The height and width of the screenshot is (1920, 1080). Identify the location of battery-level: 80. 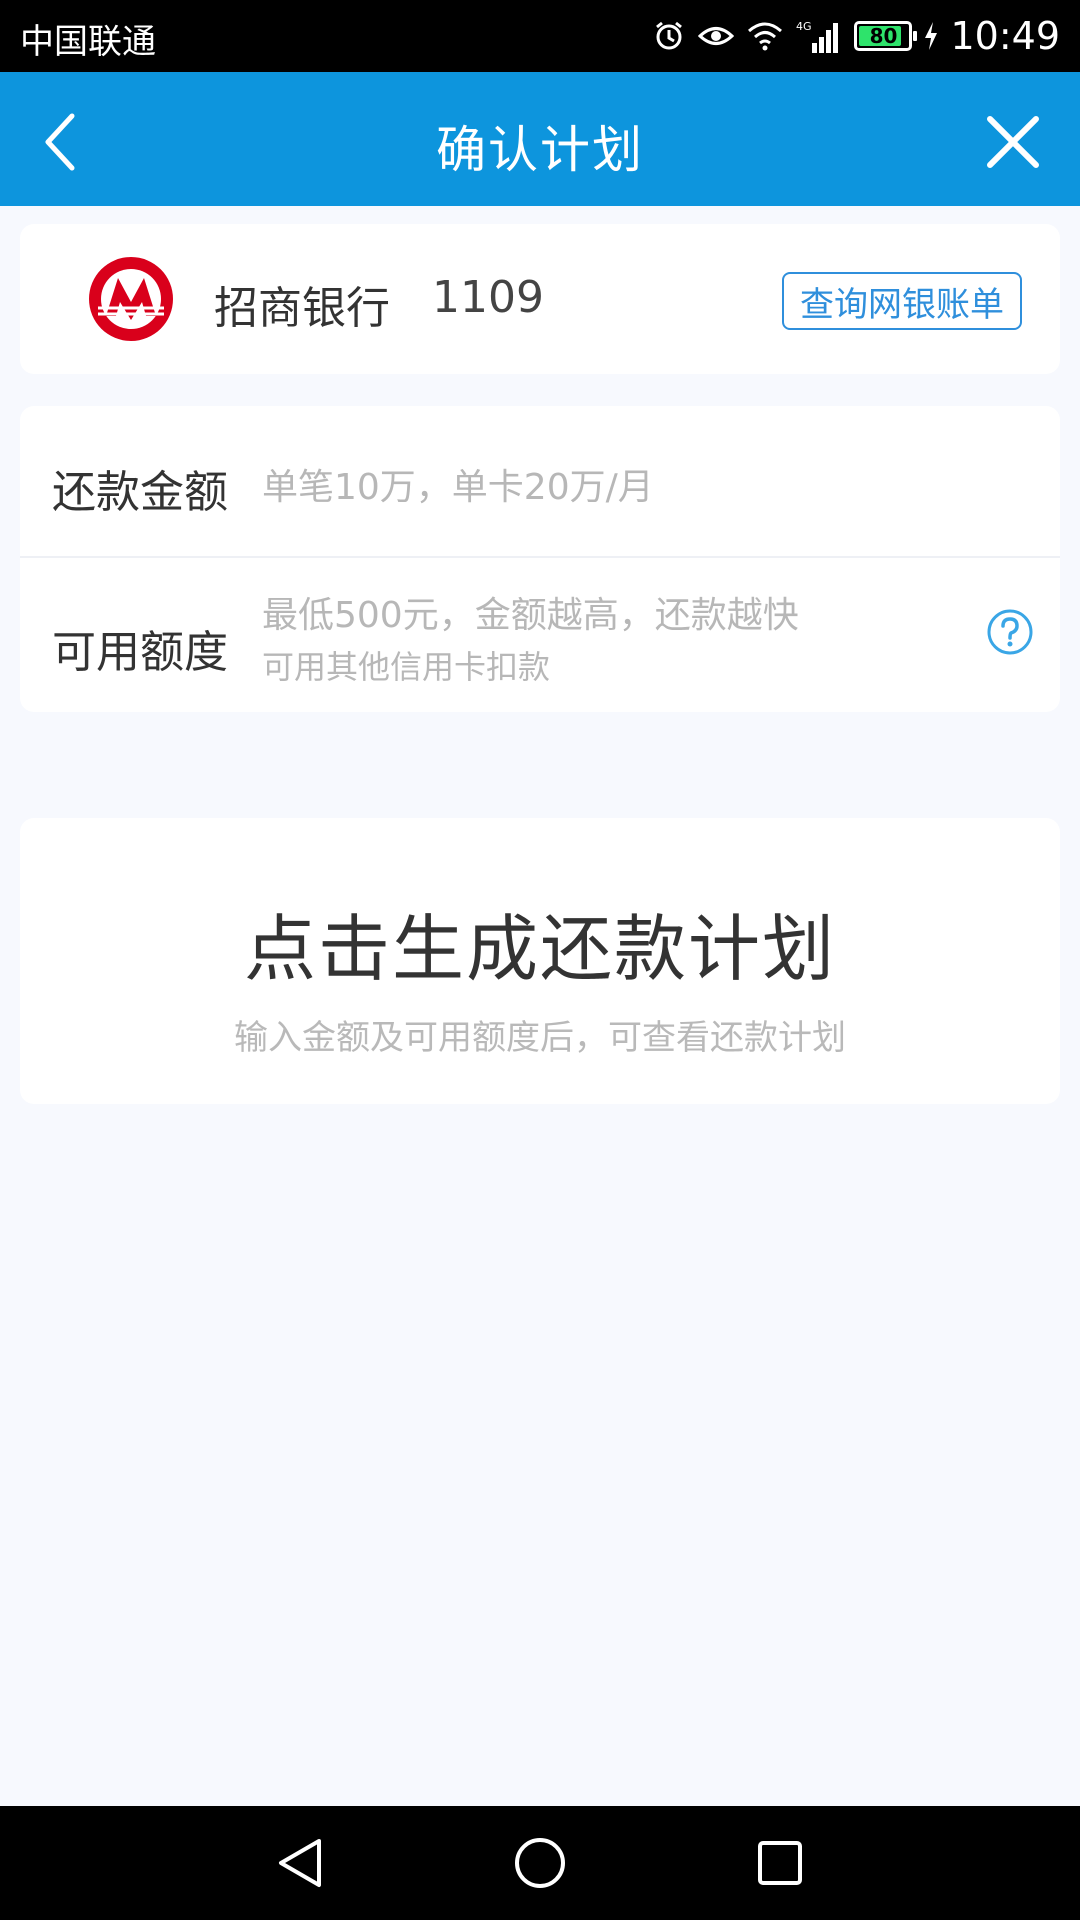
(883, 36).